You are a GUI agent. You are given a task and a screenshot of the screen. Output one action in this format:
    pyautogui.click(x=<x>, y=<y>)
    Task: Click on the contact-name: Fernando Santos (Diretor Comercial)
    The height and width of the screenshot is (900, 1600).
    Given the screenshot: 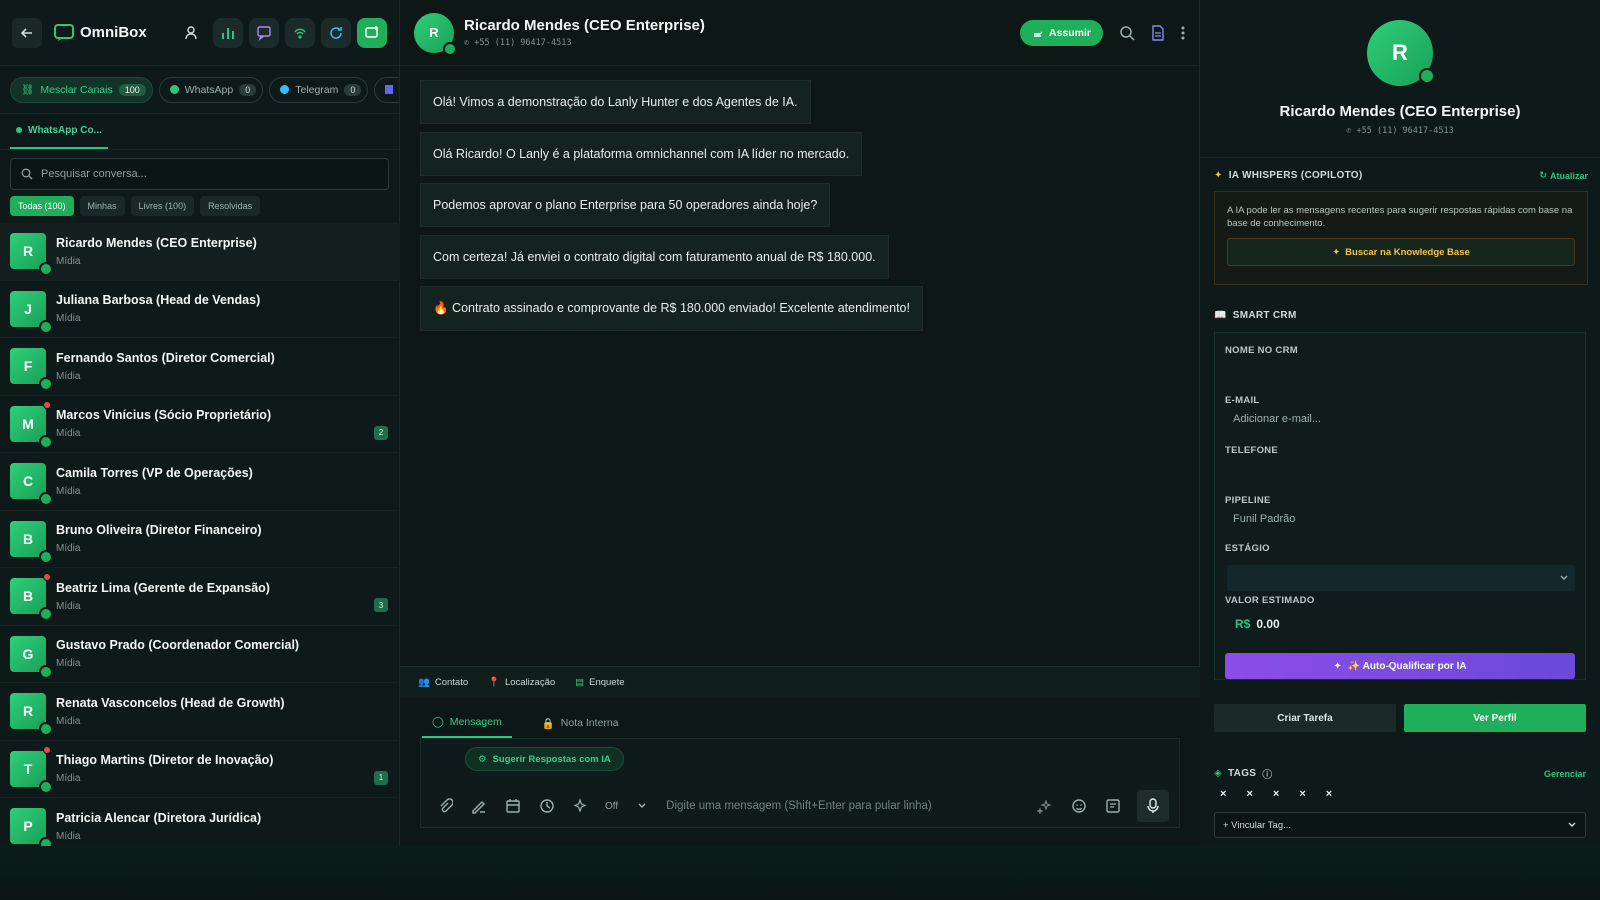 What is the action you would take?
    pyautogui.click(x=165, y=357)
    